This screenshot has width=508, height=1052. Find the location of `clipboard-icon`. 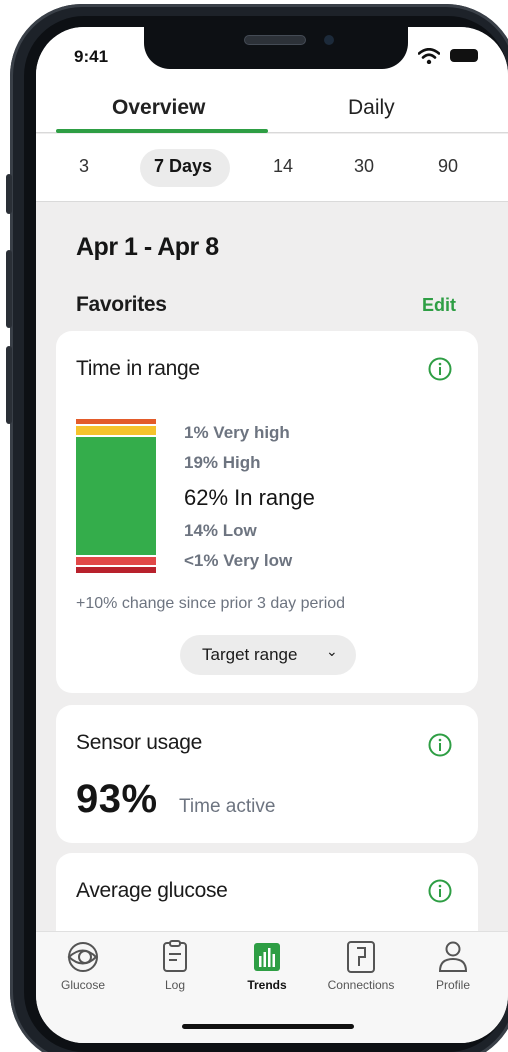

clipboard-icon is located at coordinates (175, 956).